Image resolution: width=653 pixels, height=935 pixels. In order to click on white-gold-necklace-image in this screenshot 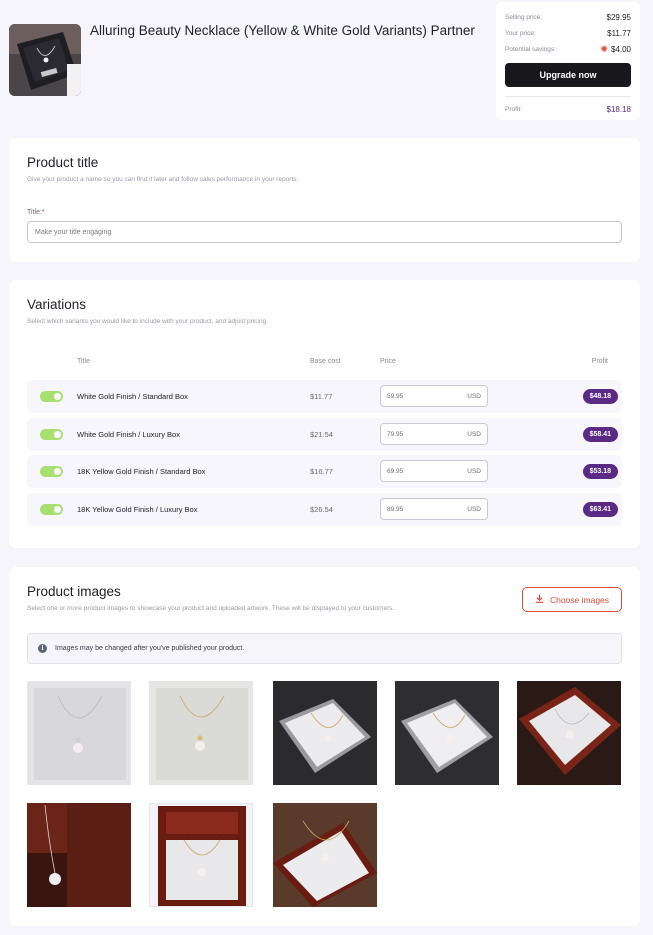, I will do `click(79, 733)`.